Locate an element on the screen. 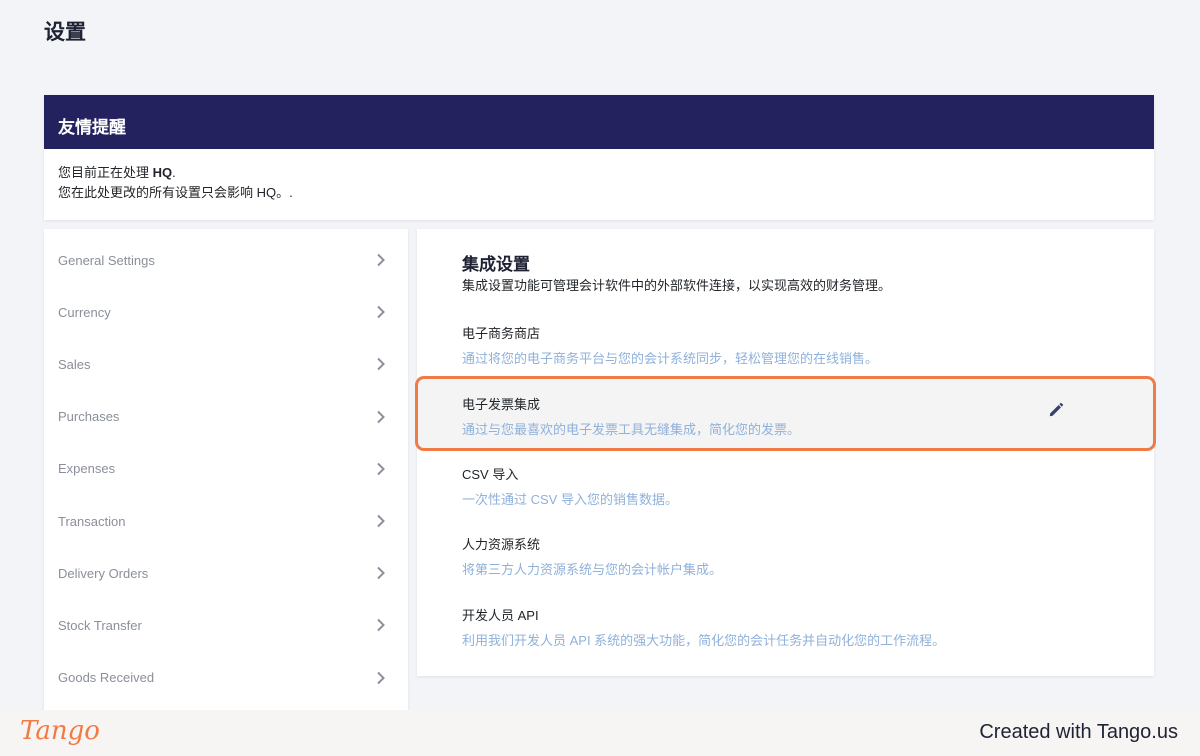 The width and height of the screenshot is (1200, 756). sidebar-item-label: Goods Received is located at coordinates (106, 678).